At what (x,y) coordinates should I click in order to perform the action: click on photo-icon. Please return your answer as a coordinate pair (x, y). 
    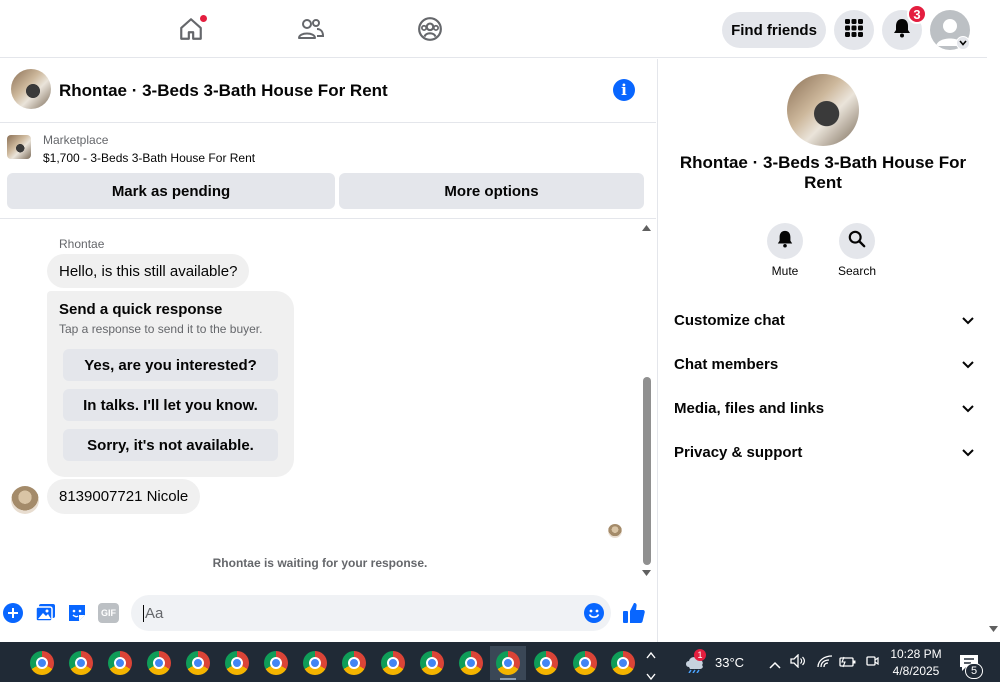
    Looking at the image, I should click on (45, 615).